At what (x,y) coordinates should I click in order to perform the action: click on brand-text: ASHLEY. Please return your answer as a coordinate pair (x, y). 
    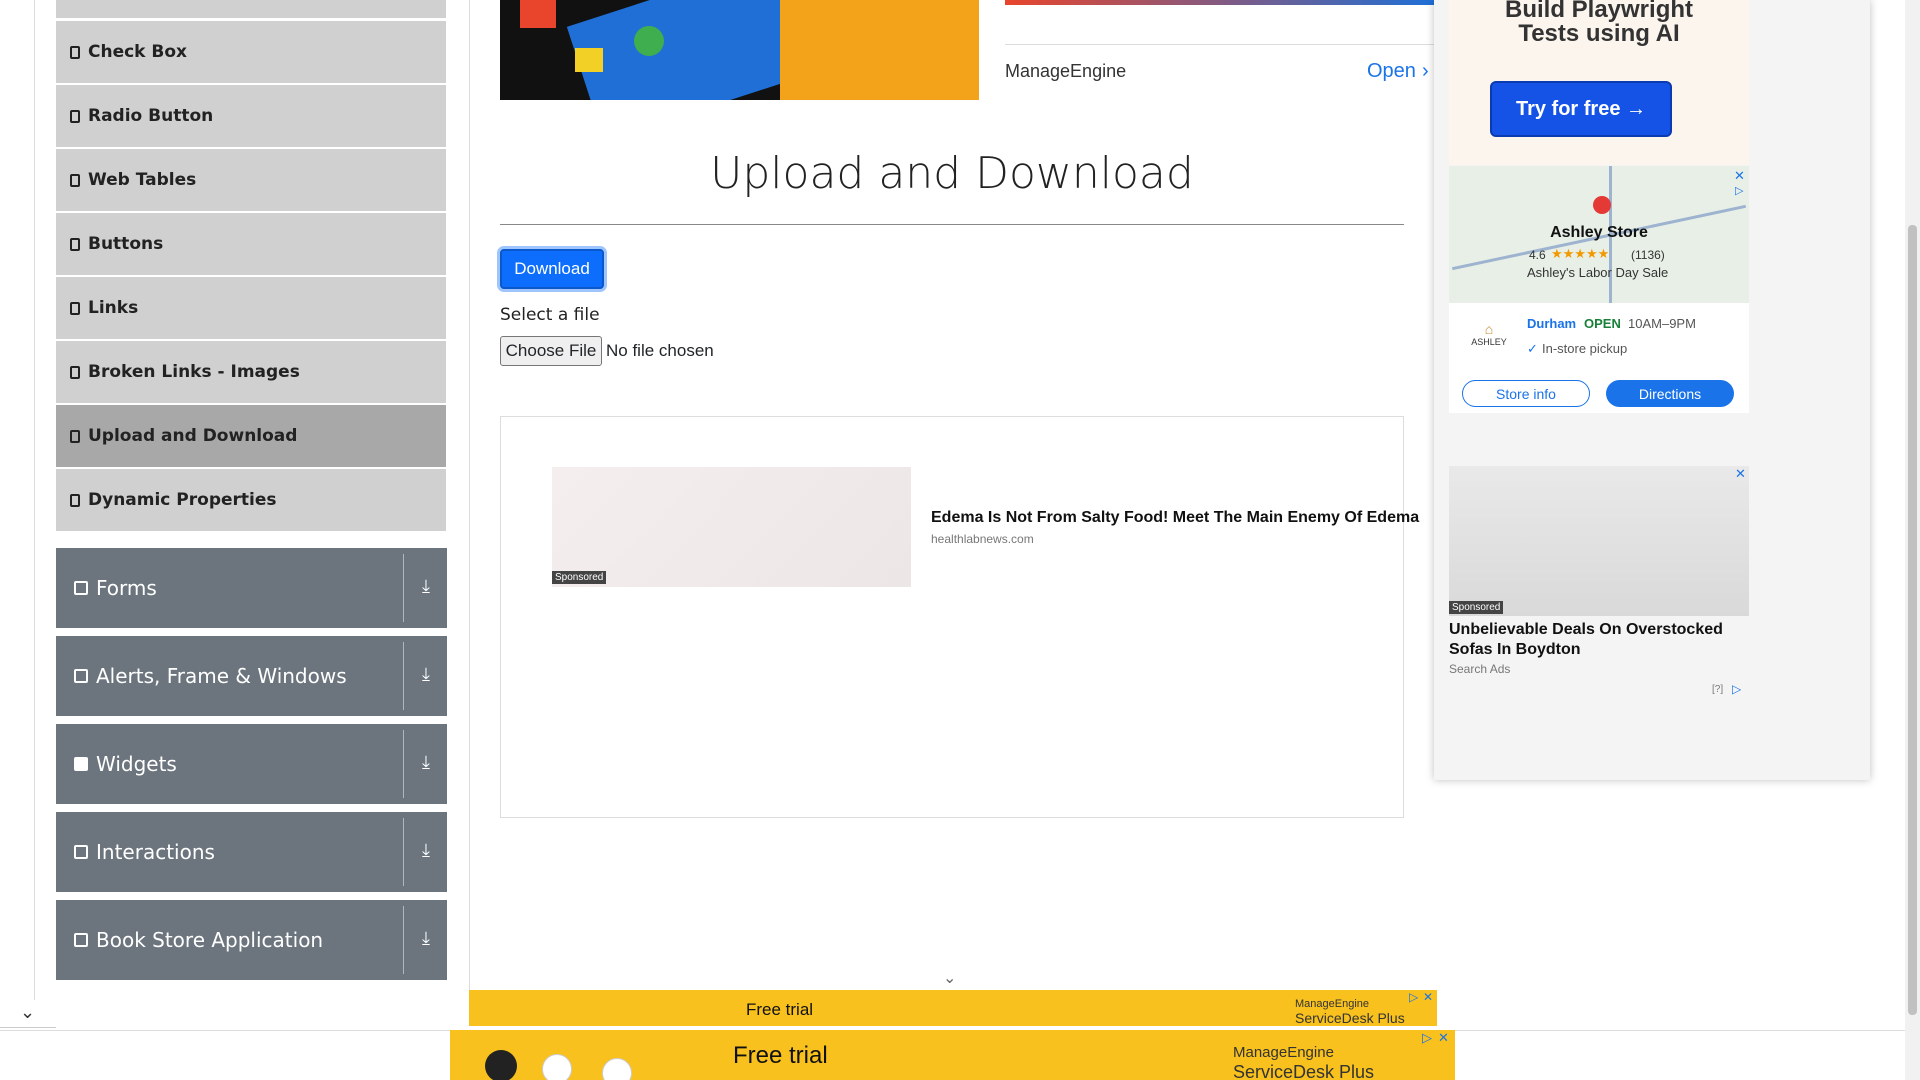
    Looking at the image, I should click on (1489, 342).